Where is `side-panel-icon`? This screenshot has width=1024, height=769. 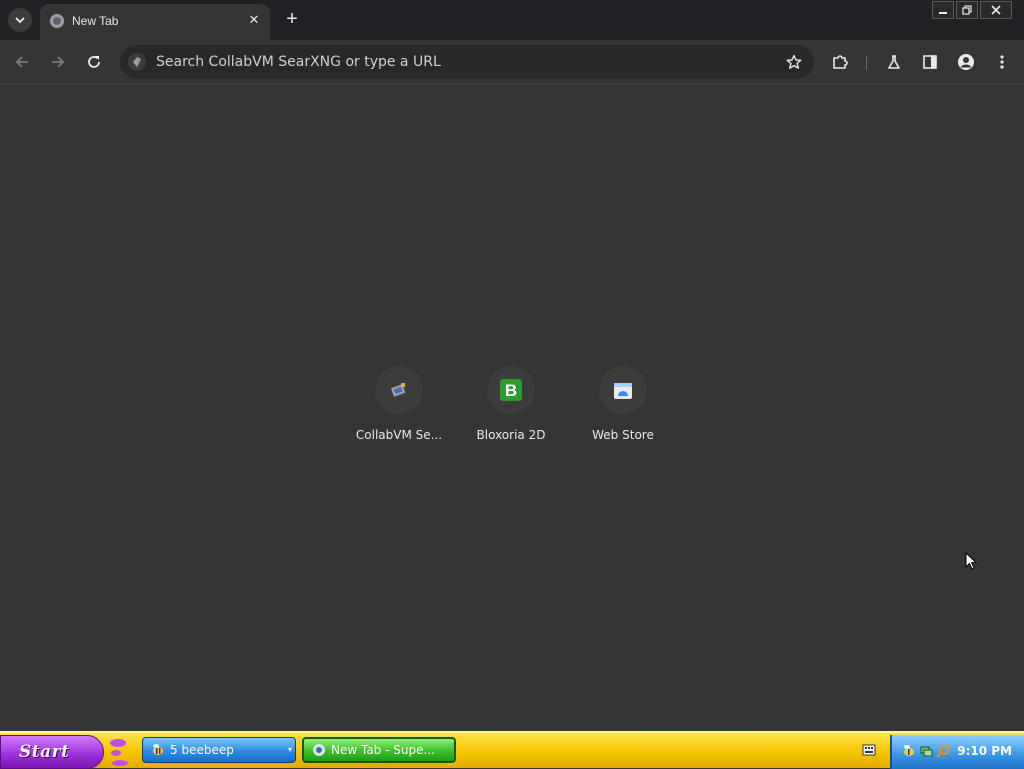
side-panel-icon is located at coordinates (930, 62).